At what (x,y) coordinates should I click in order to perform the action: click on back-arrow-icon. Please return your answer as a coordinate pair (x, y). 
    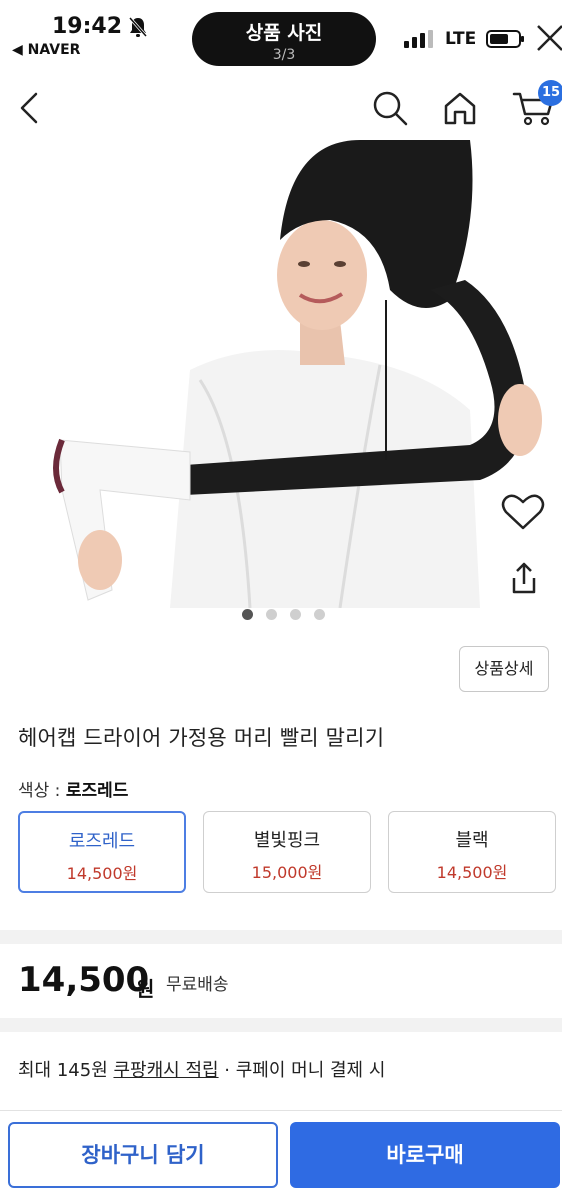
    Looking at the image, I should click on (29, 108).